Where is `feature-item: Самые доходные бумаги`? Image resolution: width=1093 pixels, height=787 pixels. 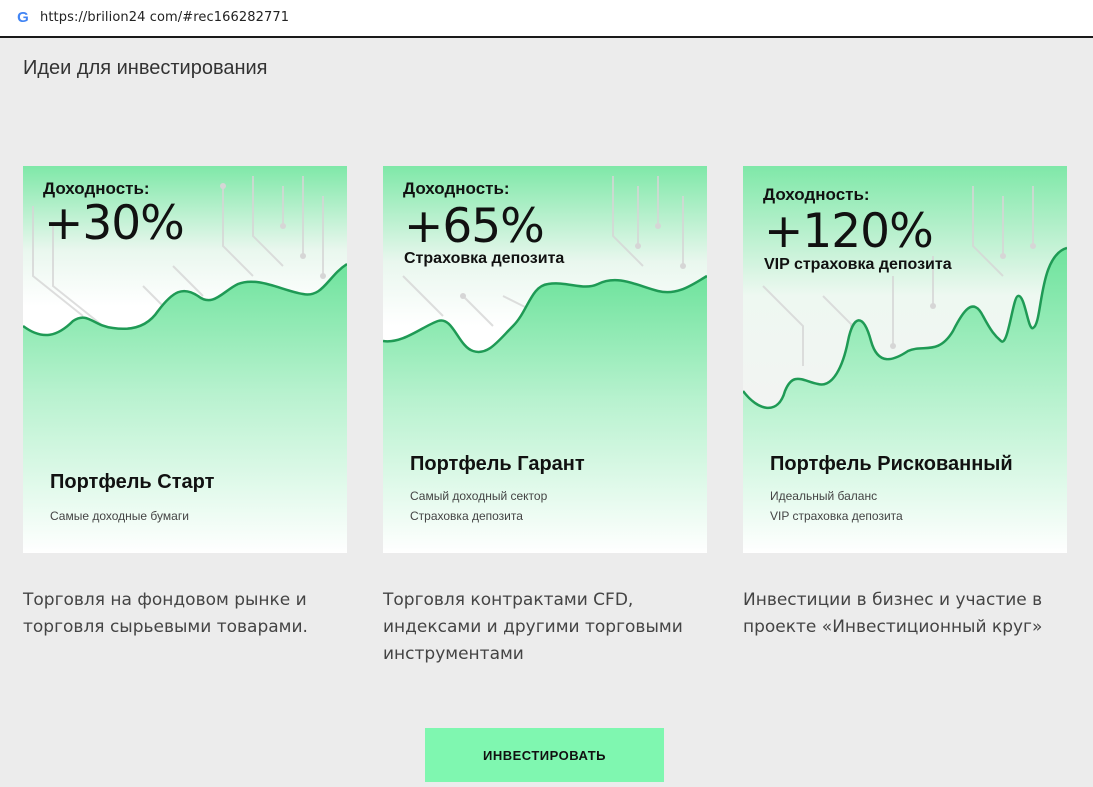 feature-item: Самые доходные бумаги is located at coordinates (119, 516).